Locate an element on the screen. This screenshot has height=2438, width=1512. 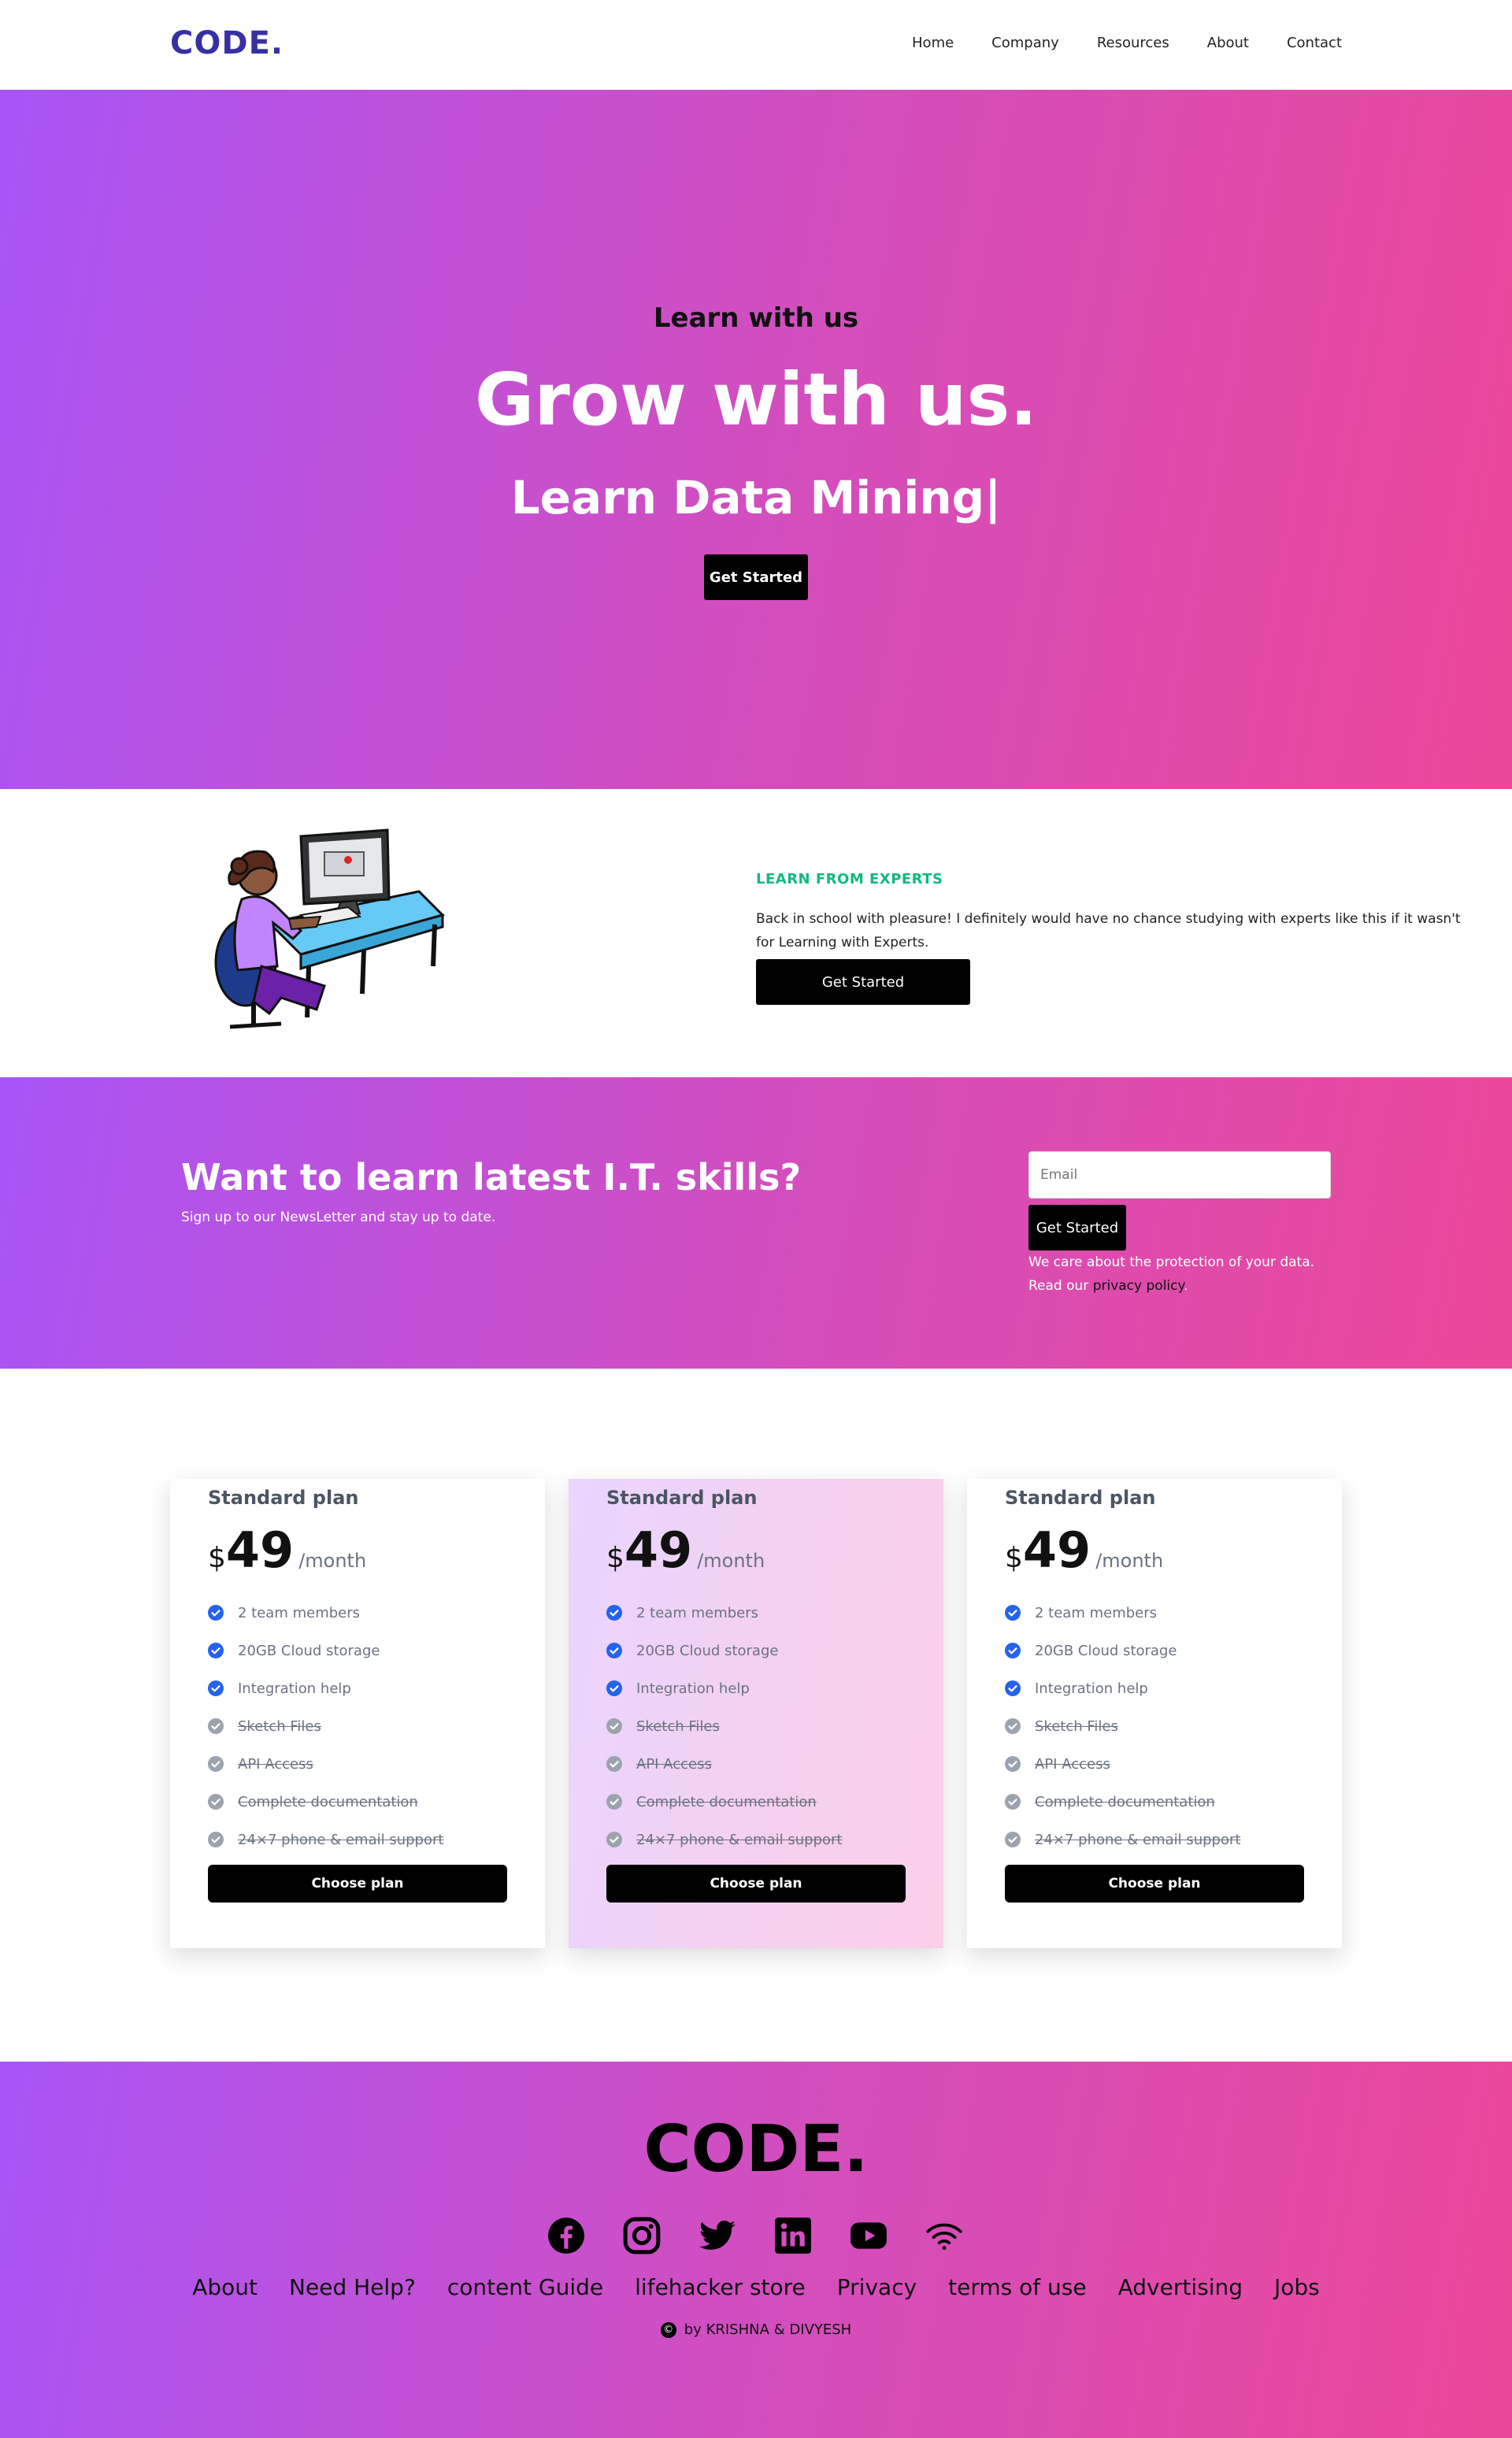
newsletter-get-started-button: Get Started is located at coordinates (1077, 1227).